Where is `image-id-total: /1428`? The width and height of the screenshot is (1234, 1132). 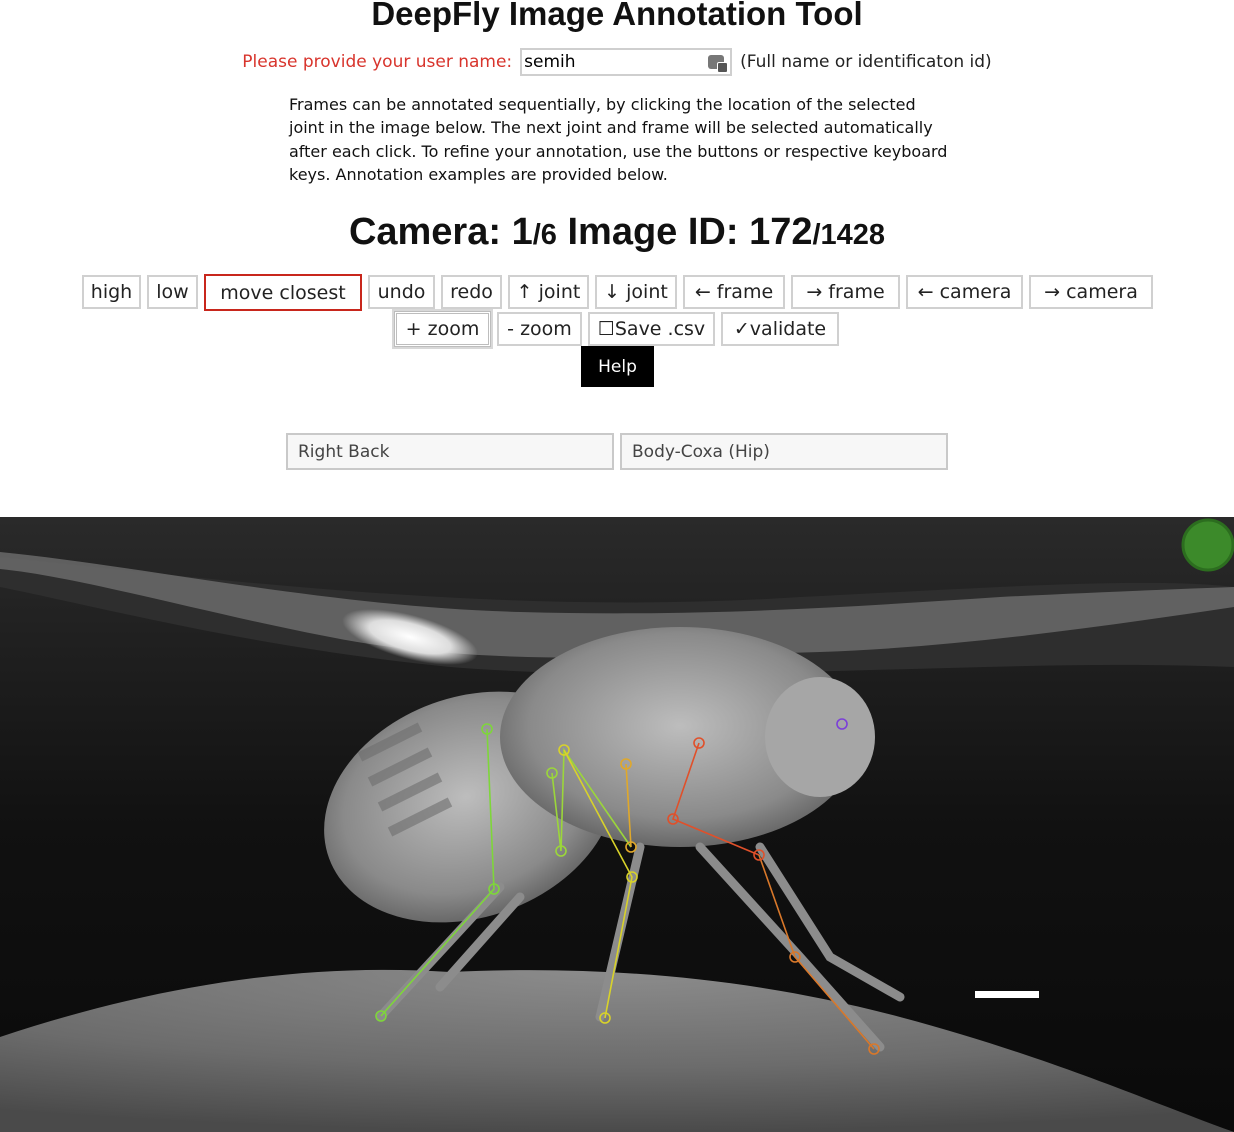
image-id-total: /1428 is located at coordinates (849, 235).